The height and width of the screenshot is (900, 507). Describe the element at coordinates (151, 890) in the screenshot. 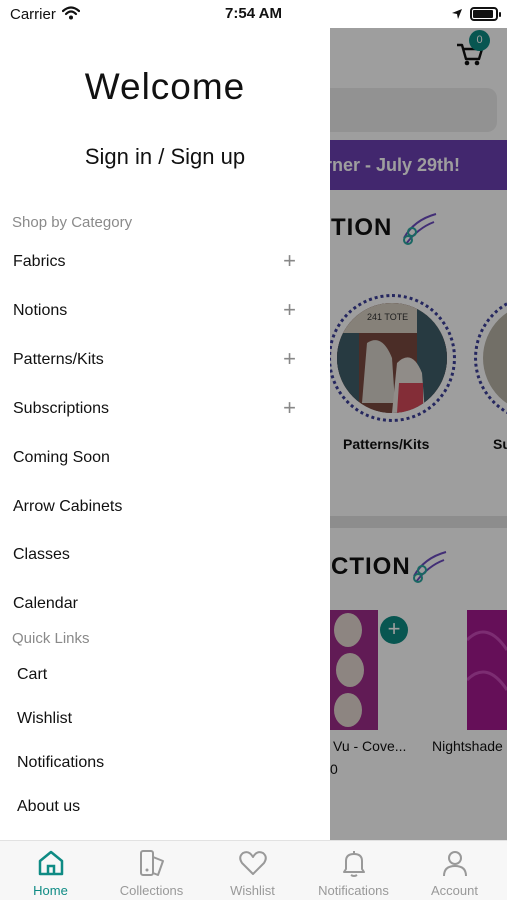

I see `tab-label: Collections` at that location.